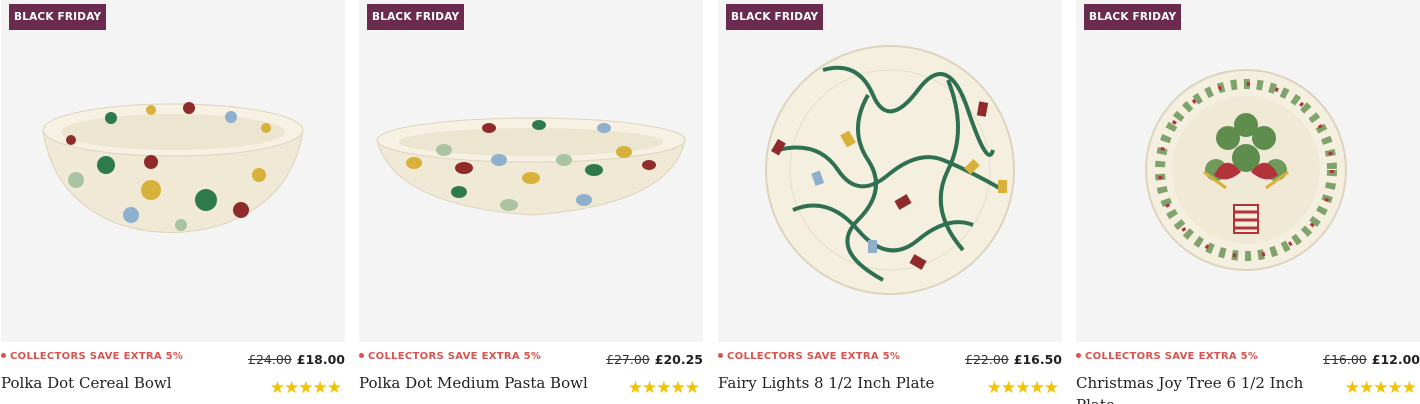  I want to click on product-title-link: Fairy Lights 8 1/2 Inch Plate, so click(848, 383).